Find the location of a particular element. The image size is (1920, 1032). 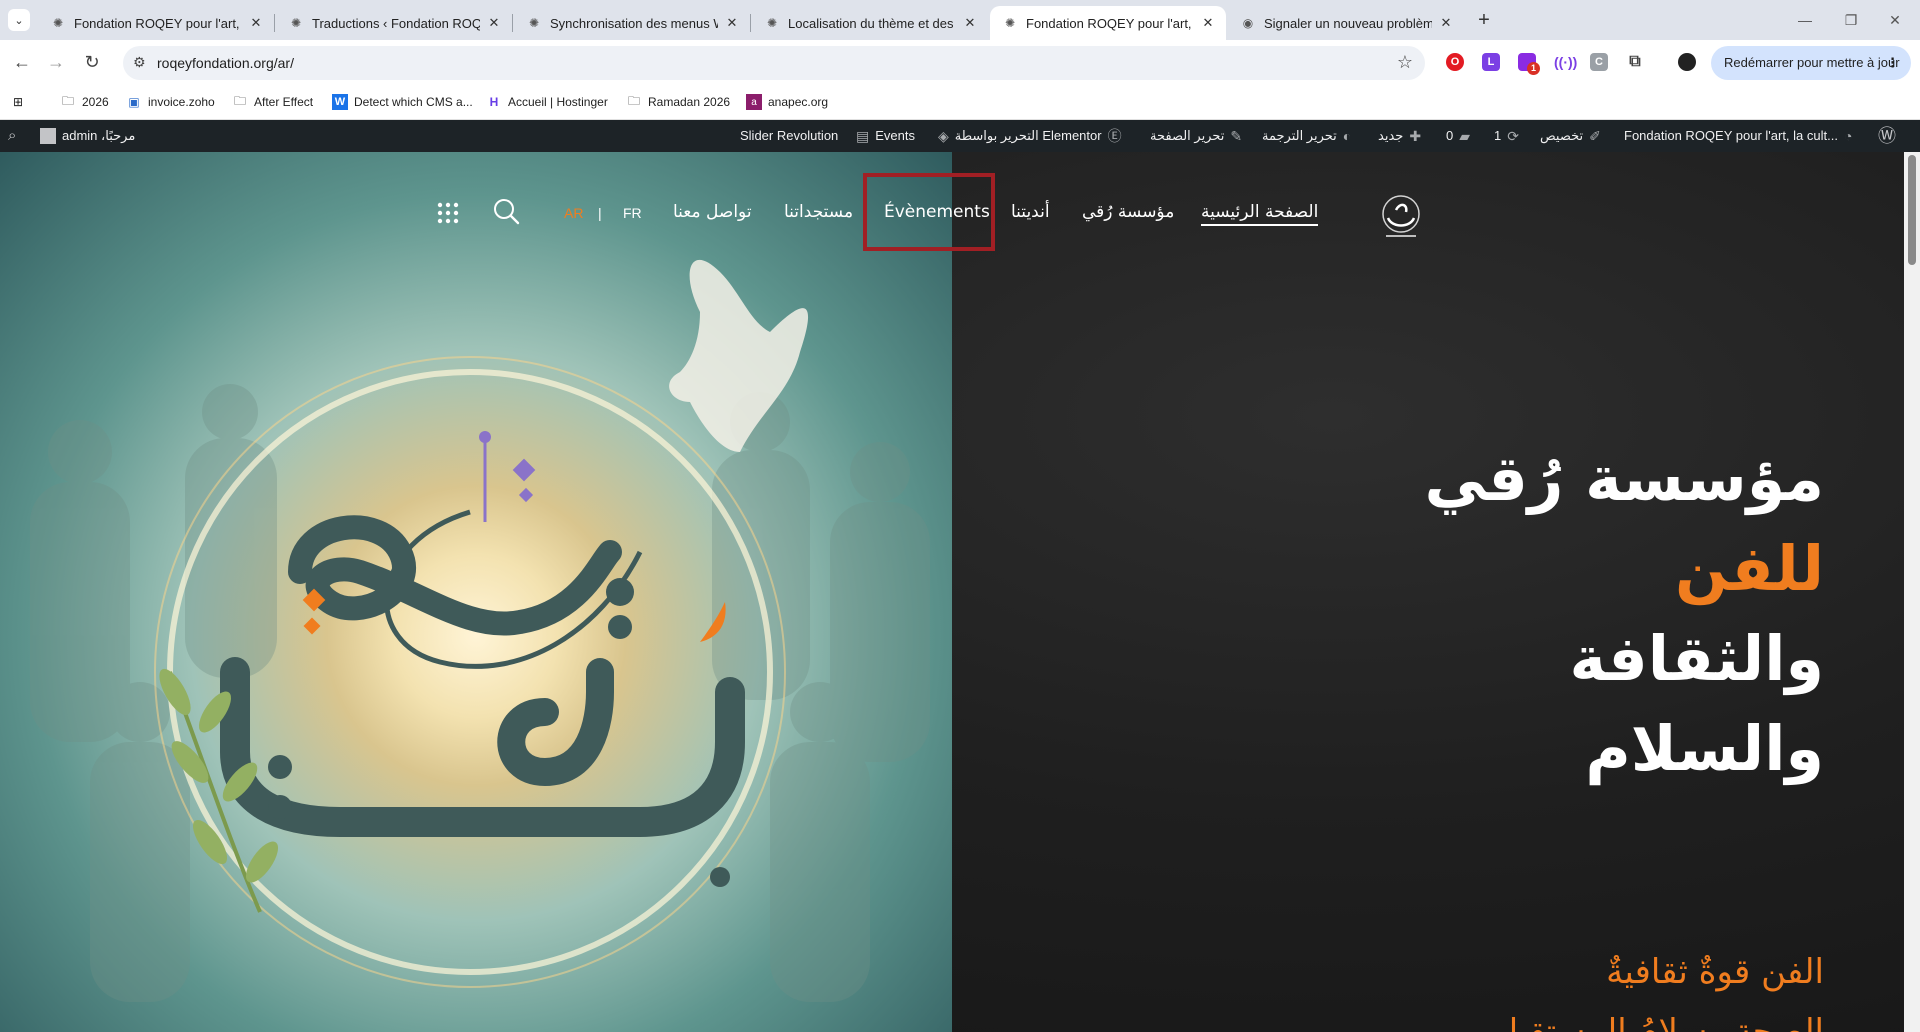

close-window-icon: ✕ is located at coordinates (1895, 20).